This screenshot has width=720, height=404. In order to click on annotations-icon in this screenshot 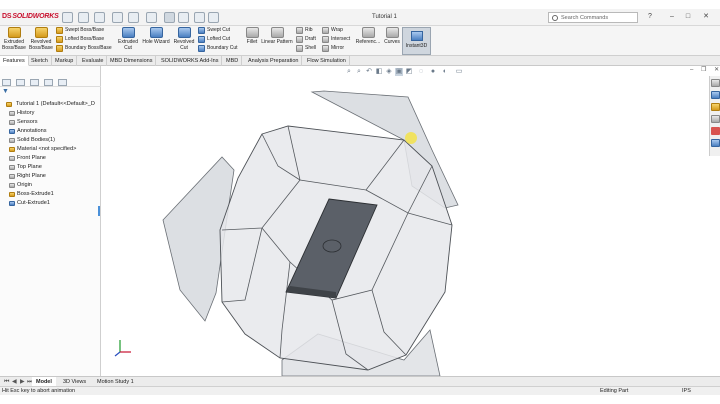, I will do `click(12, 131)`.